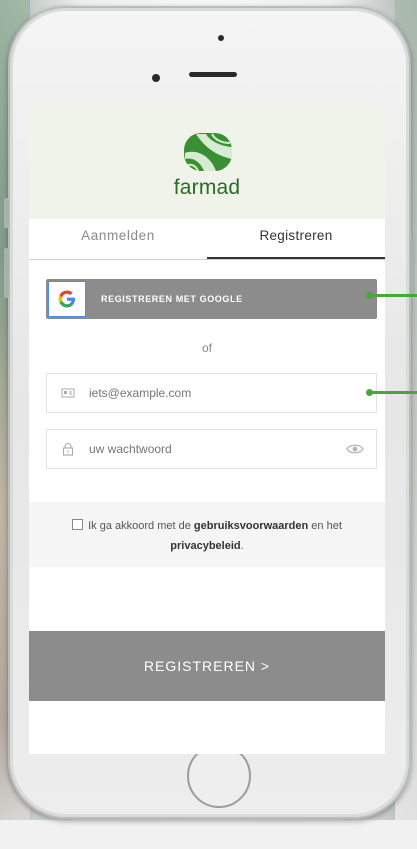  I want to click on consent-text-middle: en het, so click(326, 526).